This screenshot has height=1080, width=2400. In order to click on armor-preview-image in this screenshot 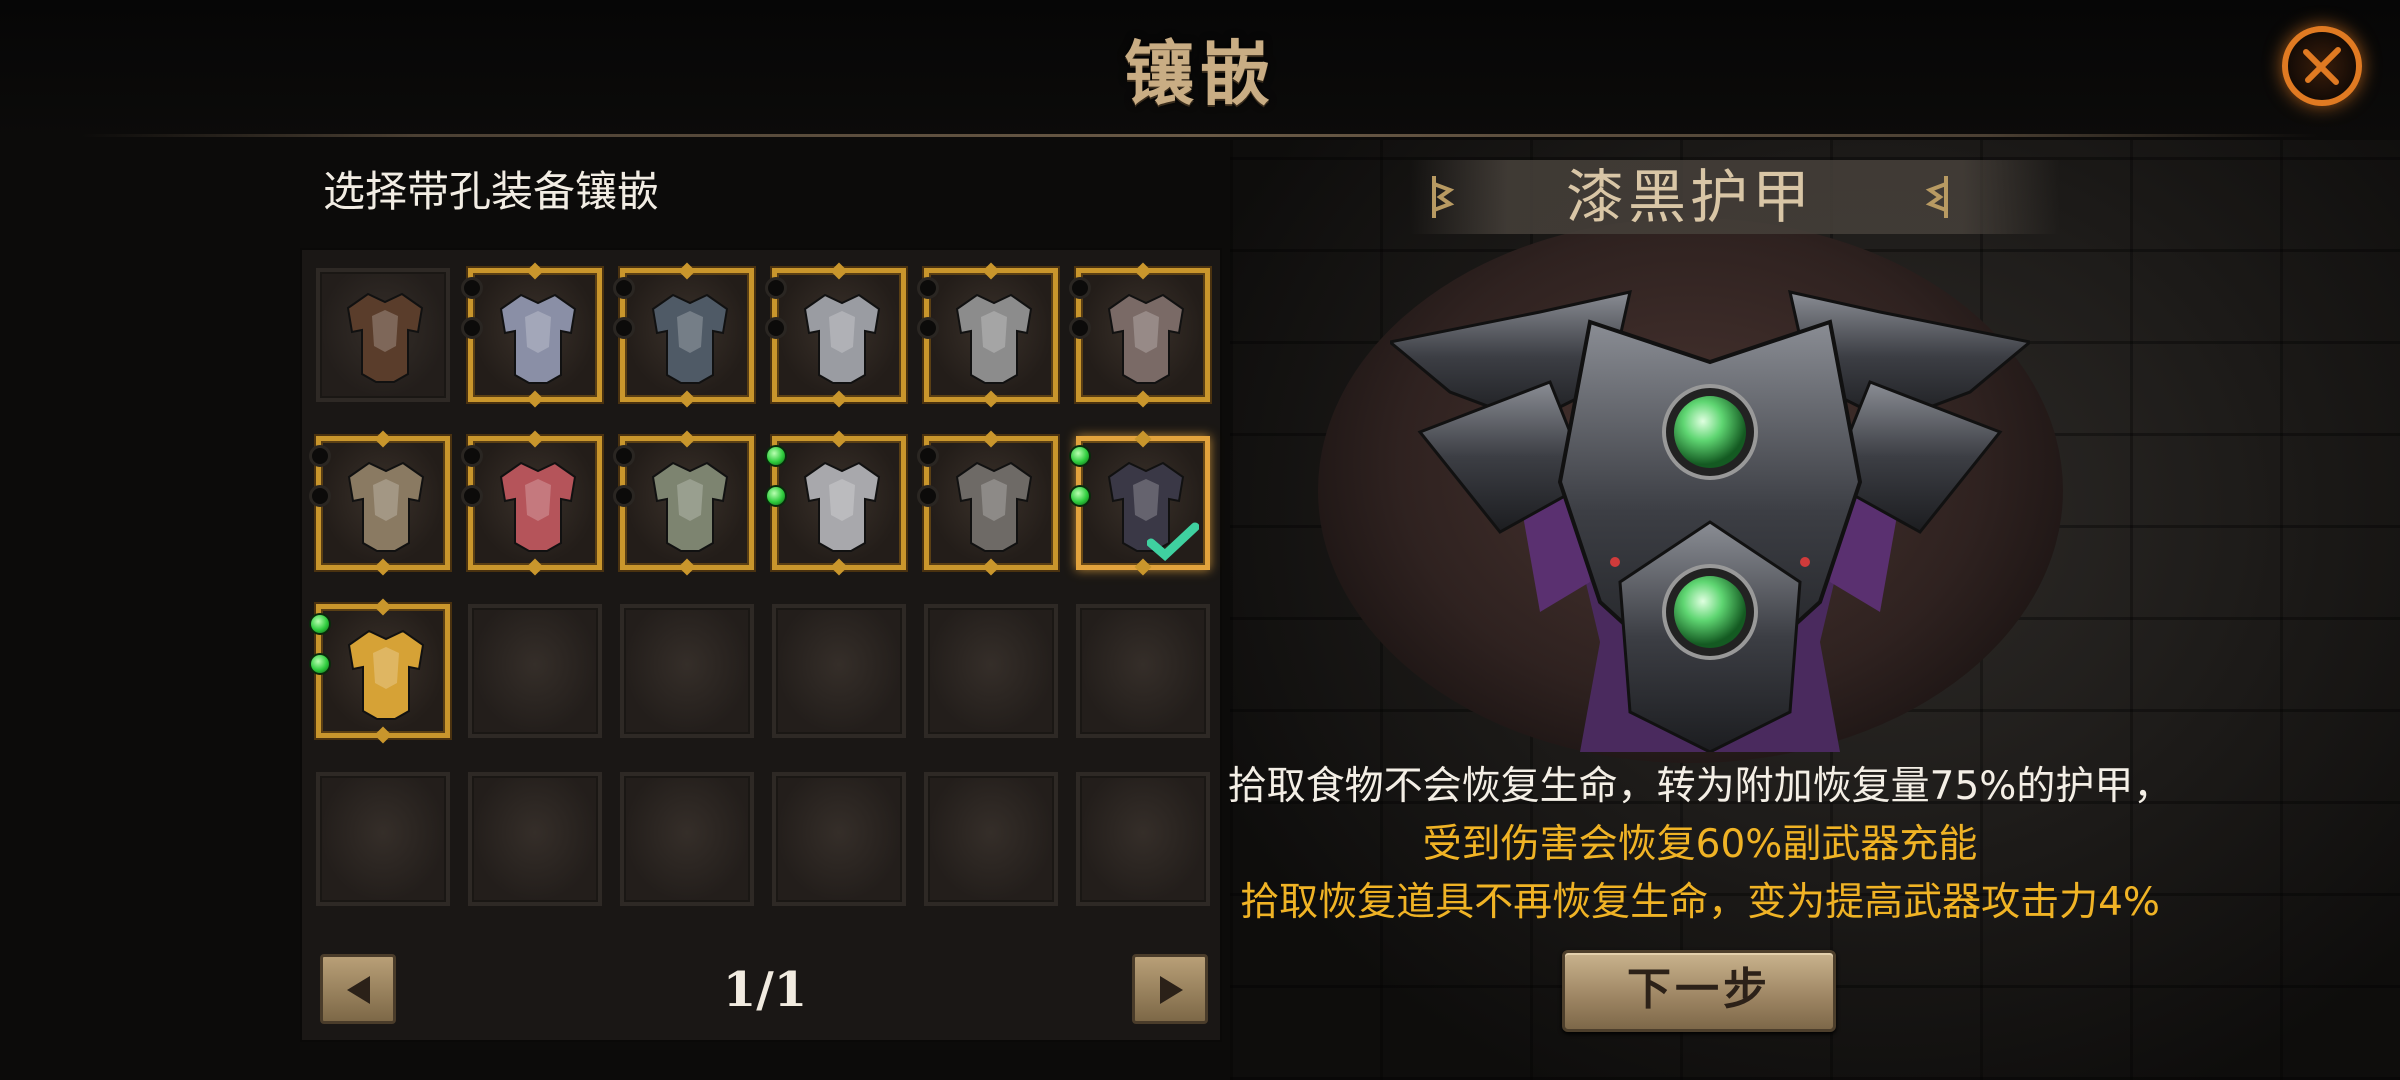, I will do `click(1710, 521)`.